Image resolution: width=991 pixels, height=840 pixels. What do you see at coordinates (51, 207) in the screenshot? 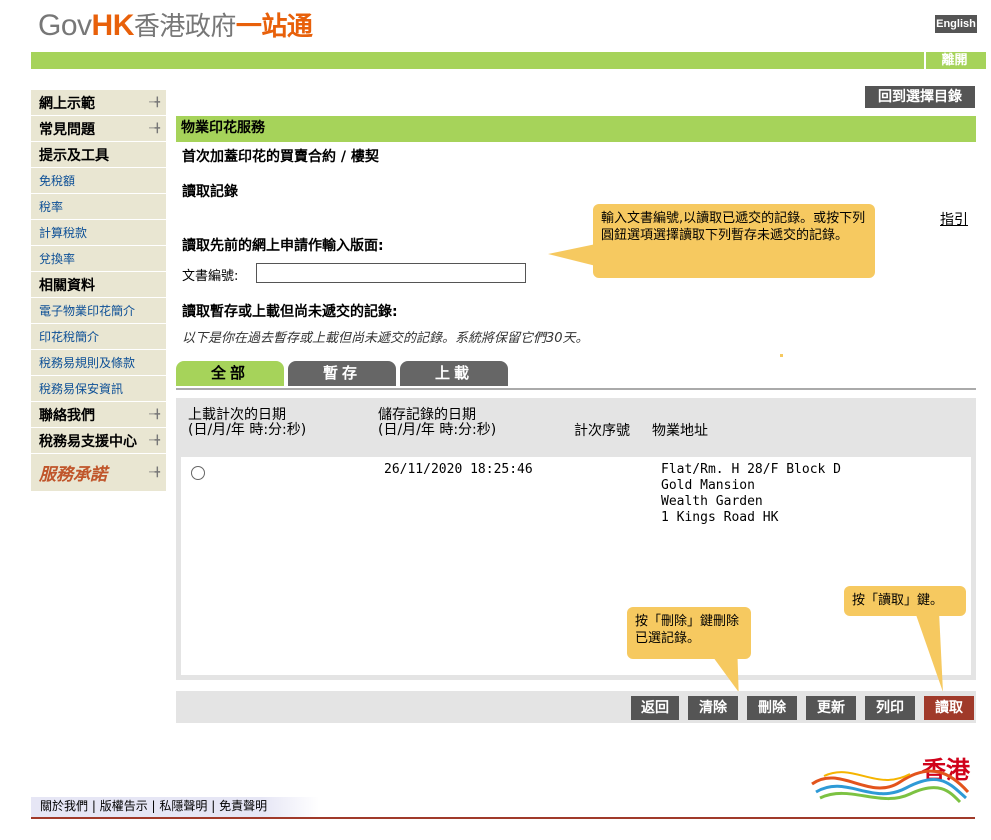
I see `sidebar-item-label: 稅率` at bounding box center [51, 207].